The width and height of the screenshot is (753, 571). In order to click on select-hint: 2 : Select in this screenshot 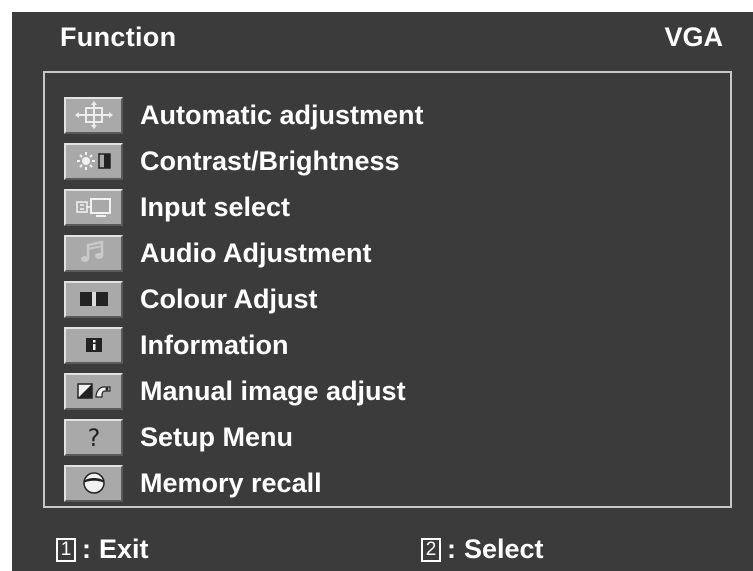, I will do `click(482, 549)`.